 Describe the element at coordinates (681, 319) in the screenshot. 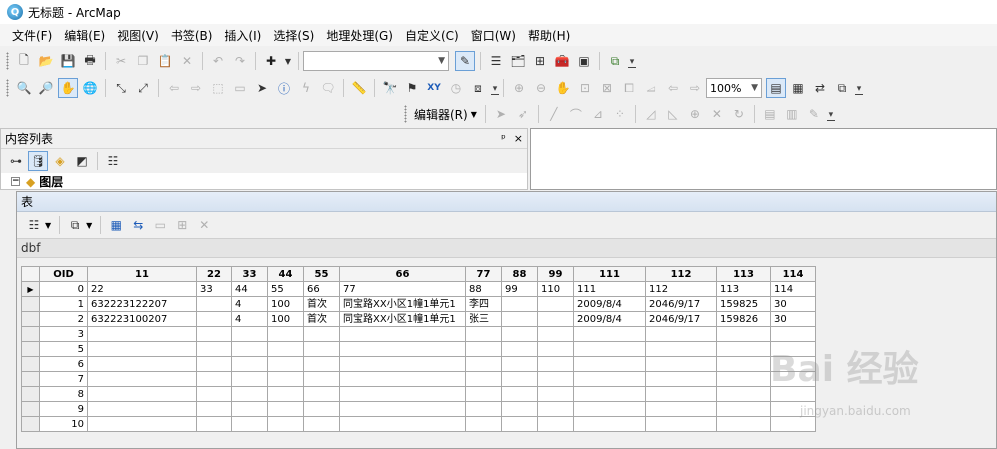

I see `table-cell: 2046/9/17` at that location.